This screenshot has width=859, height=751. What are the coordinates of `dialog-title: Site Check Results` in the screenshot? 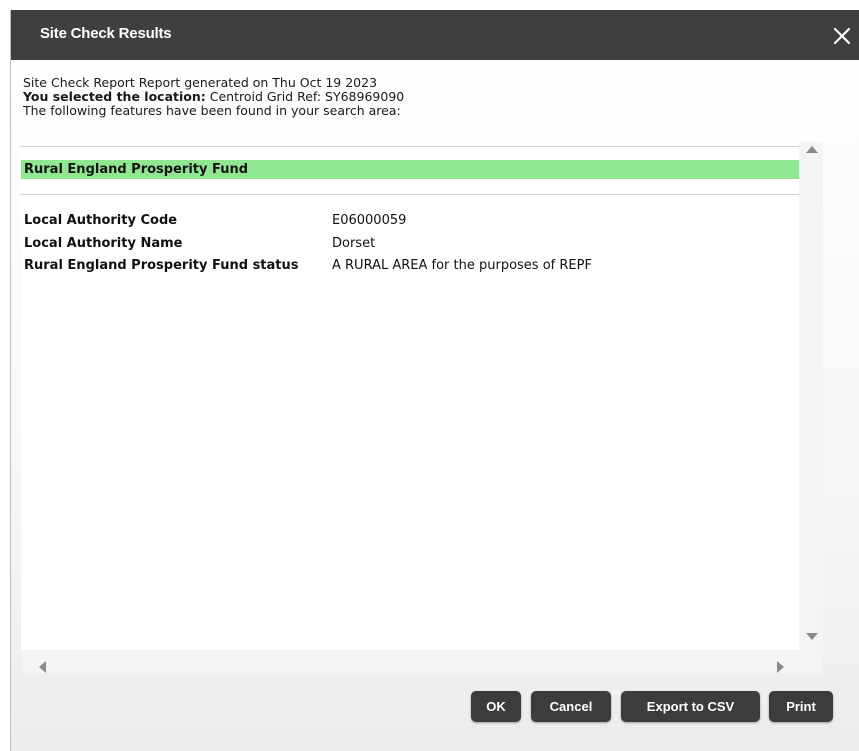 It's located at (106, 33).